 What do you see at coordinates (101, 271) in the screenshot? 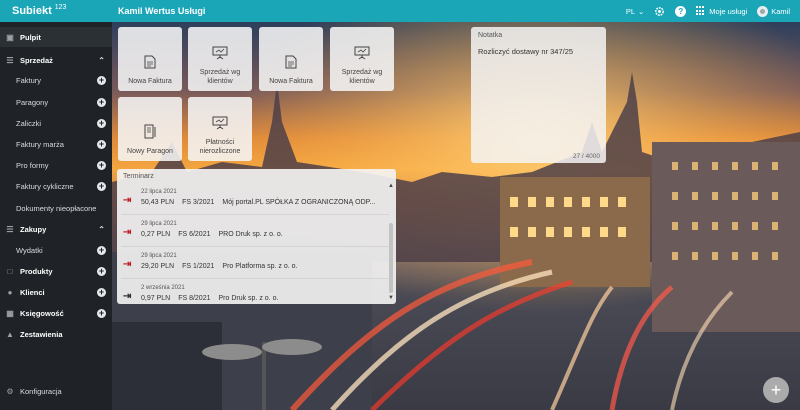
I see `add-produkt-button: +` at bounding box center [101, 271].